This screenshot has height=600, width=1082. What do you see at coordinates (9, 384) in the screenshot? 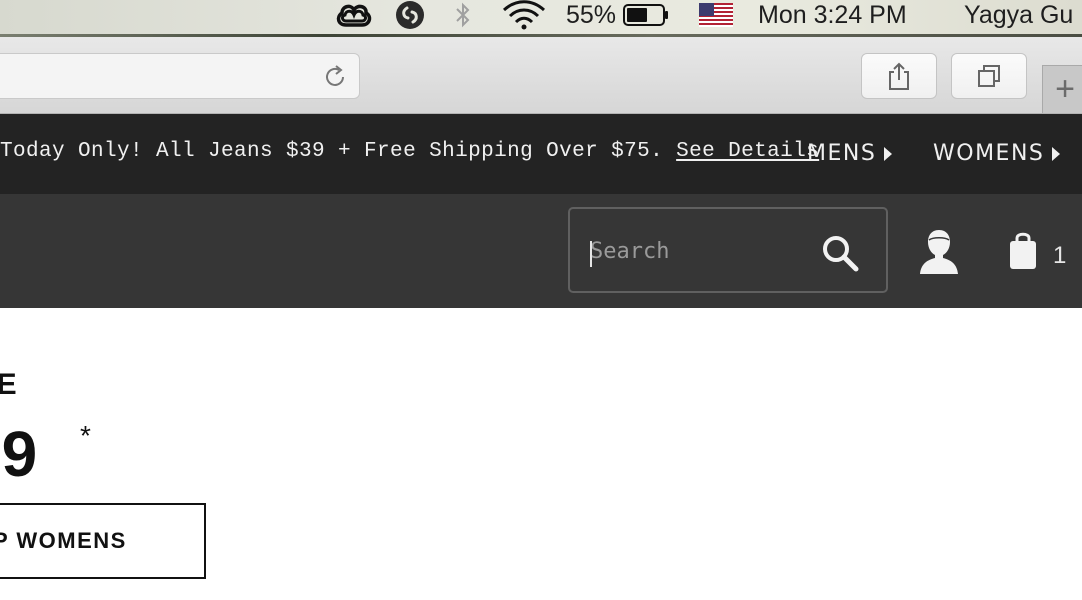
I see `hero-kicker: NE` at bounding box center [9, 384].